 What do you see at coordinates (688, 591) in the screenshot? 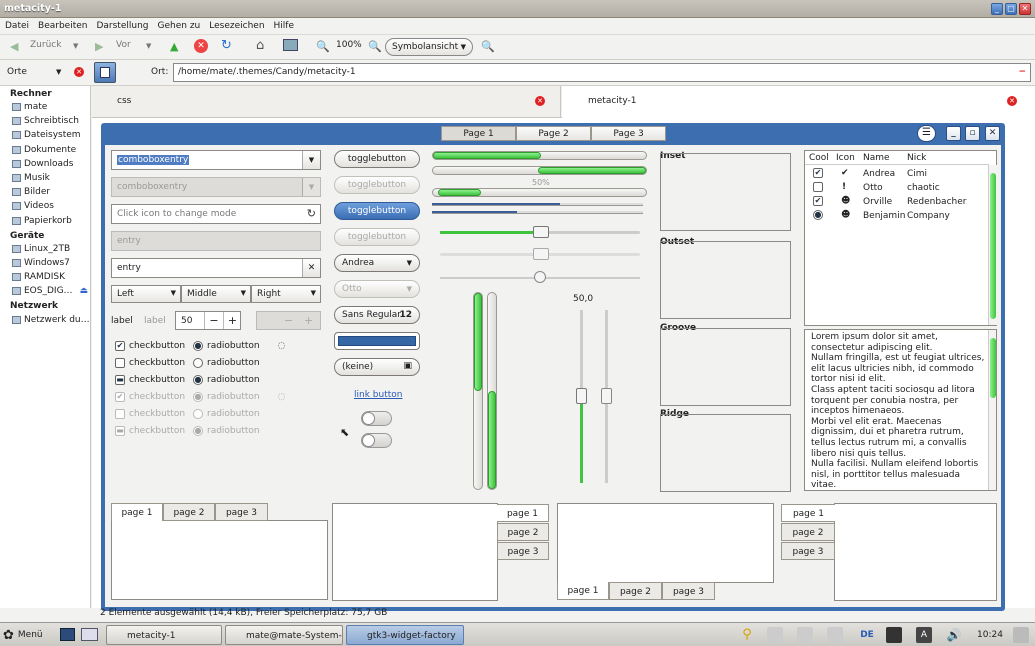
I see `notebook-bottom-tab-3: page 3` at bounding box center [688, 591].